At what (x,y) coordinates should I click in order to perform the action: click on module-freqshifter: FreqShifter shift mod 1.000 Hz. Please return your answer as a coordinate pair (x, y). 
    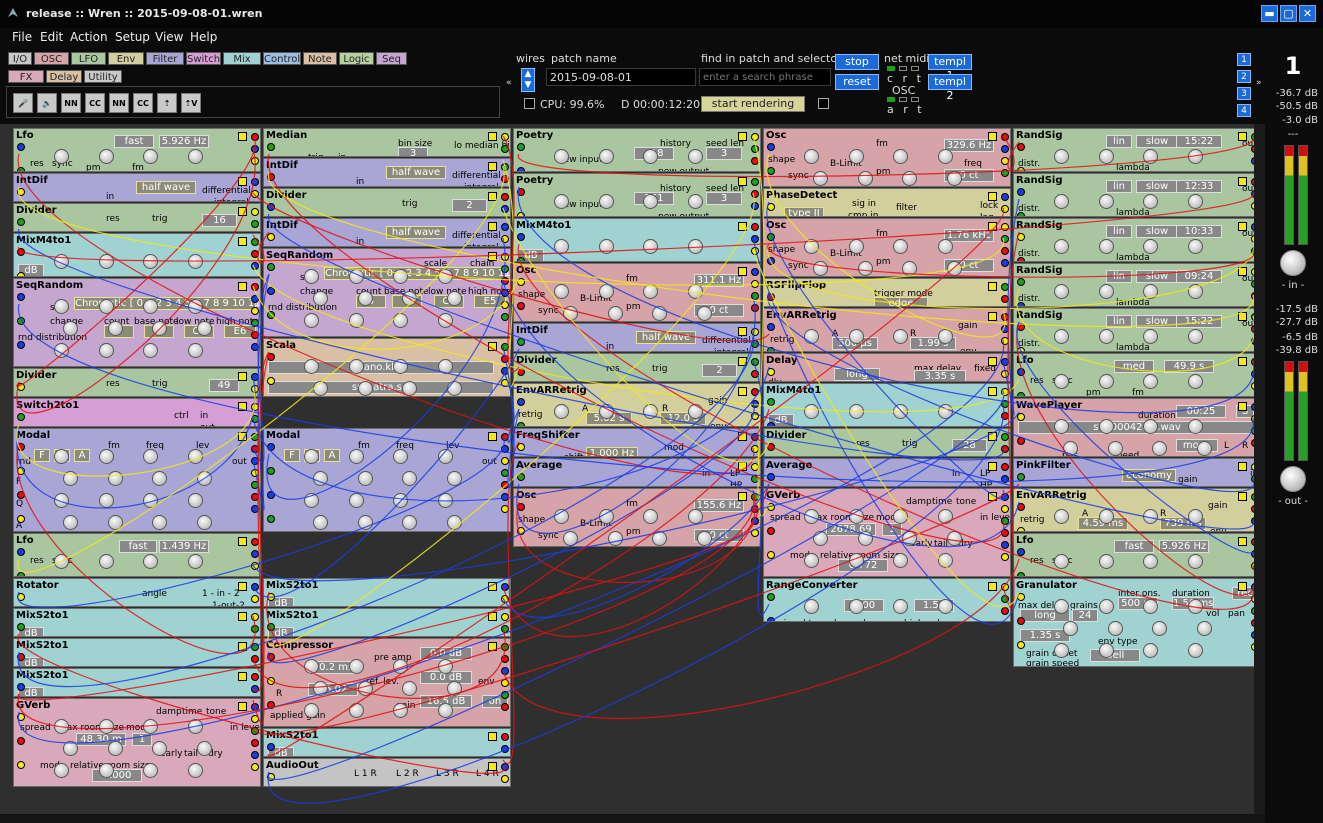
    Looking at the image, I should click on (637, 442).